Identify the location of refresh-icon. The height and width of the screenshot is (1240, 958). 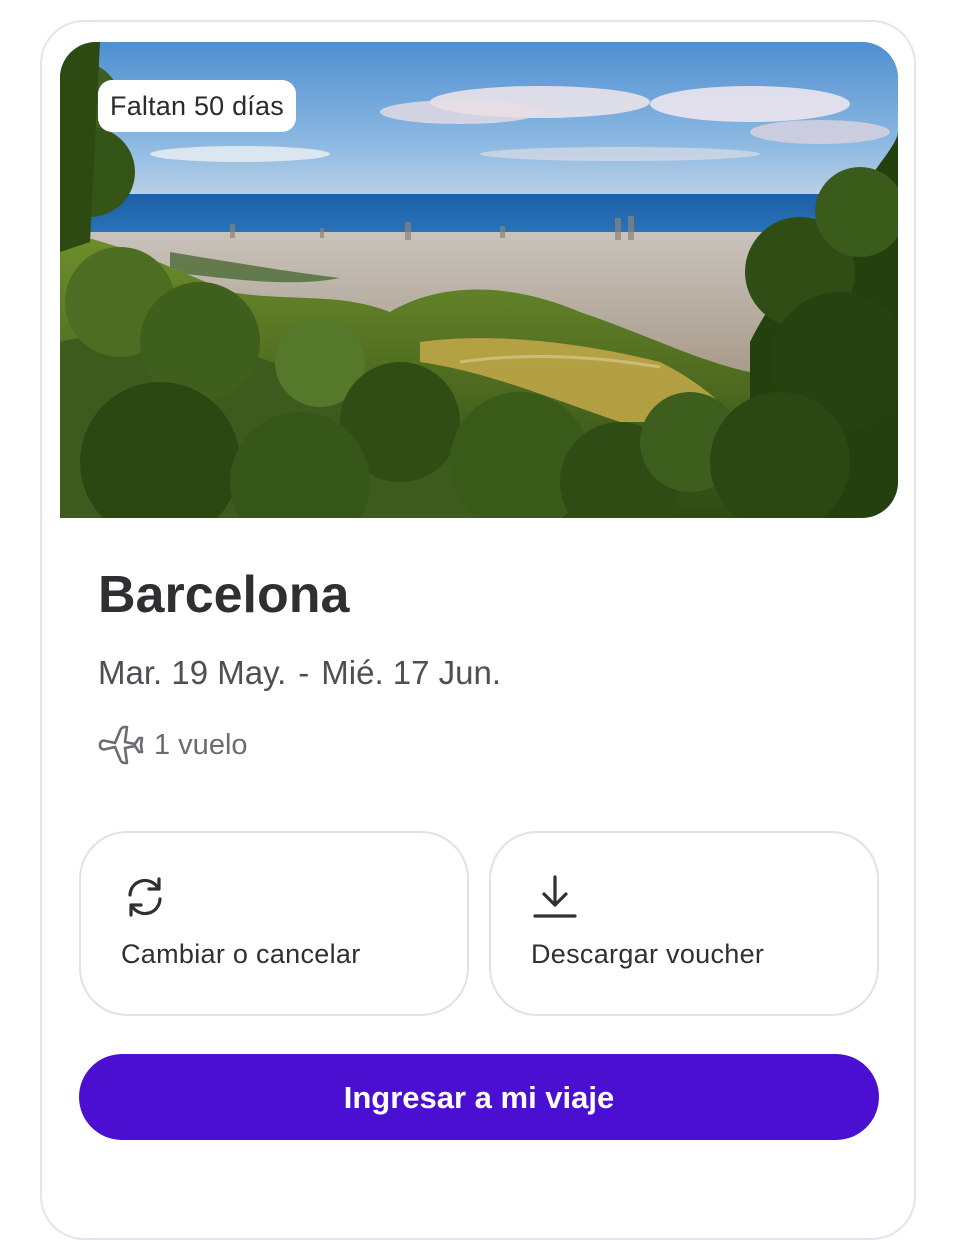
(145, 897).